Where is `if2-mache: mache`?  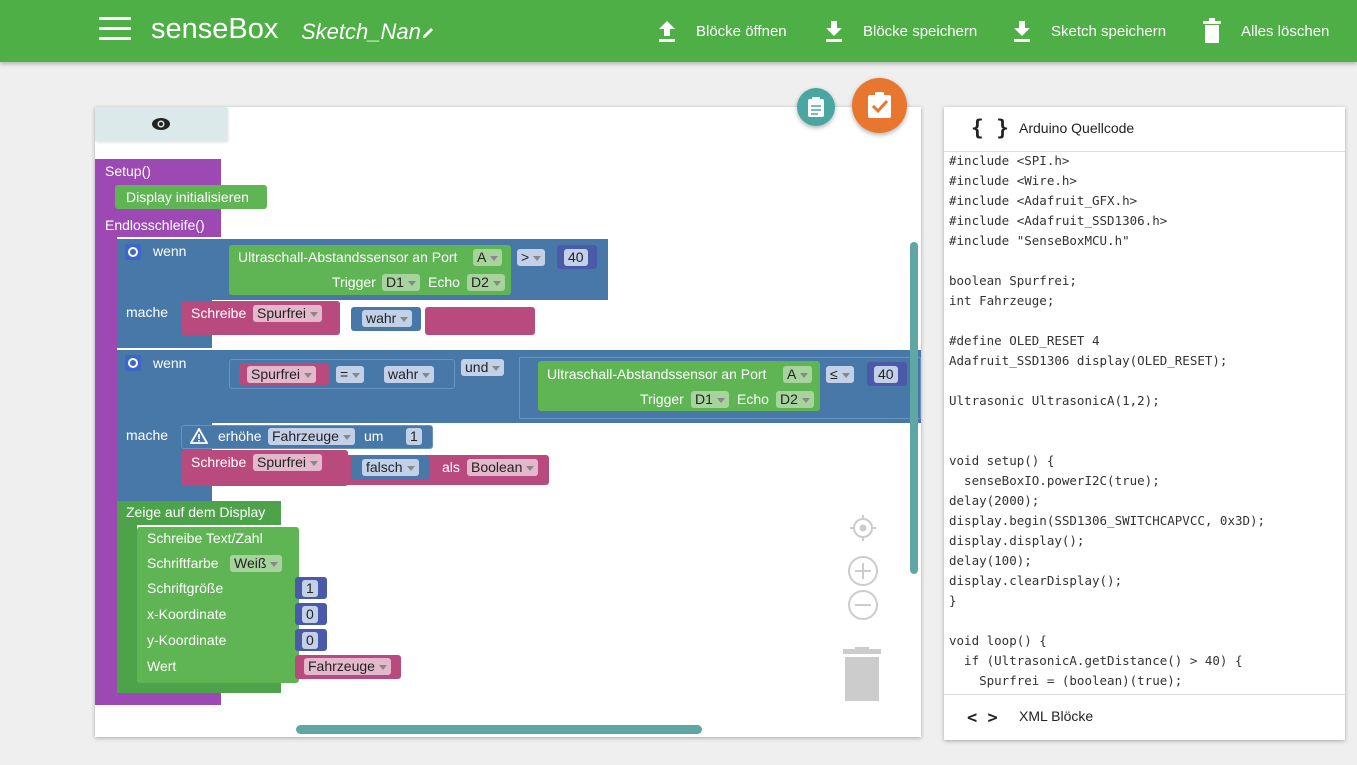
if2-mache: mache is located at coordinates (147, 435).